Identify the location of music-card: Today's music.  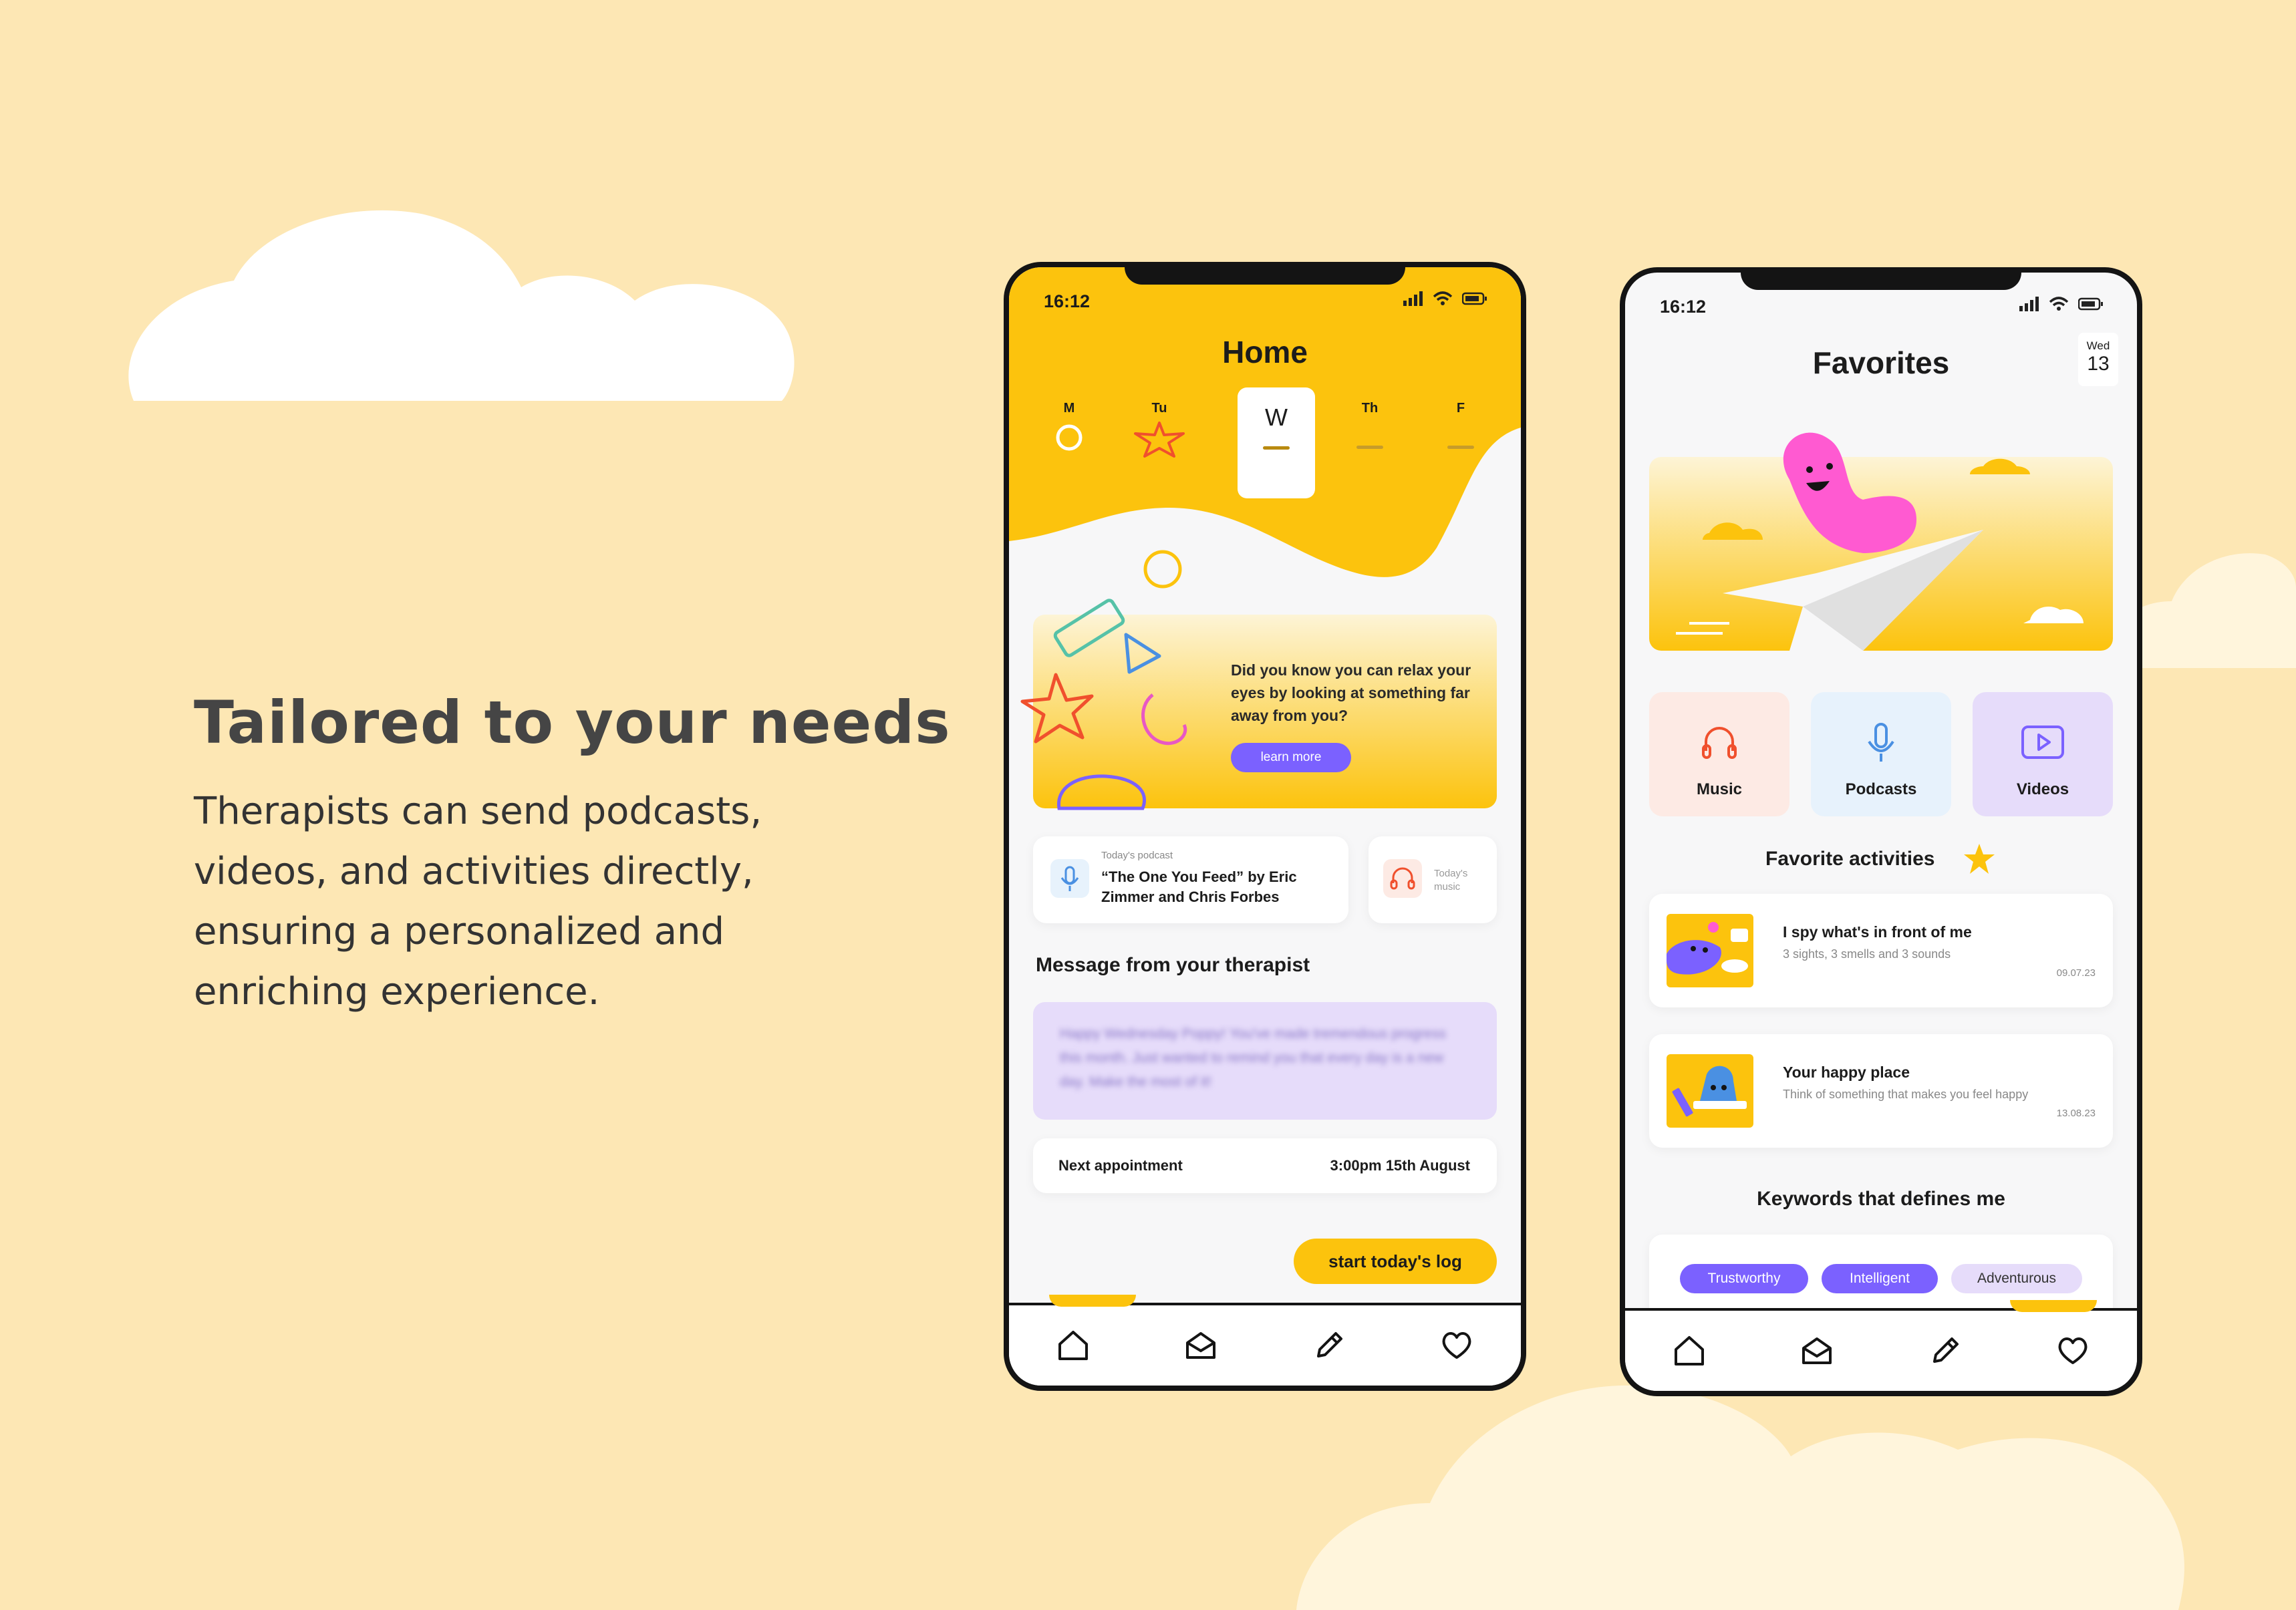
(1433, 879).